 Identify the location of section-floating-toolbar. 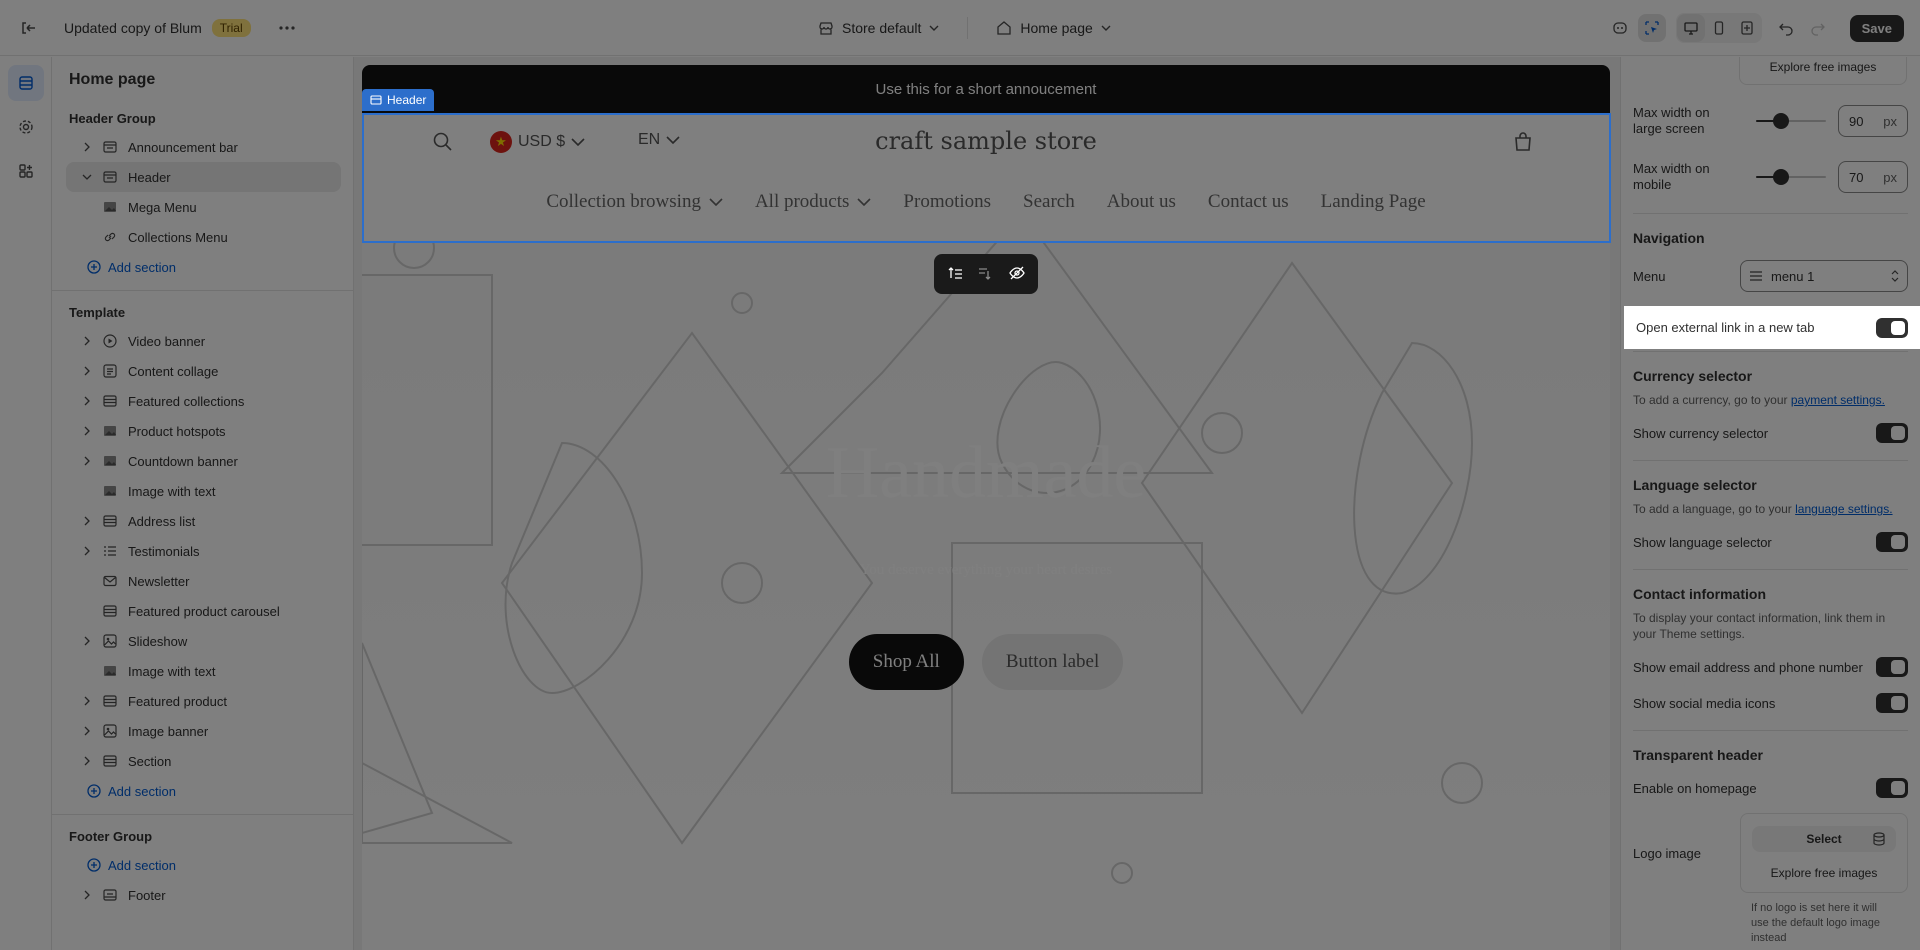
(986, 274).